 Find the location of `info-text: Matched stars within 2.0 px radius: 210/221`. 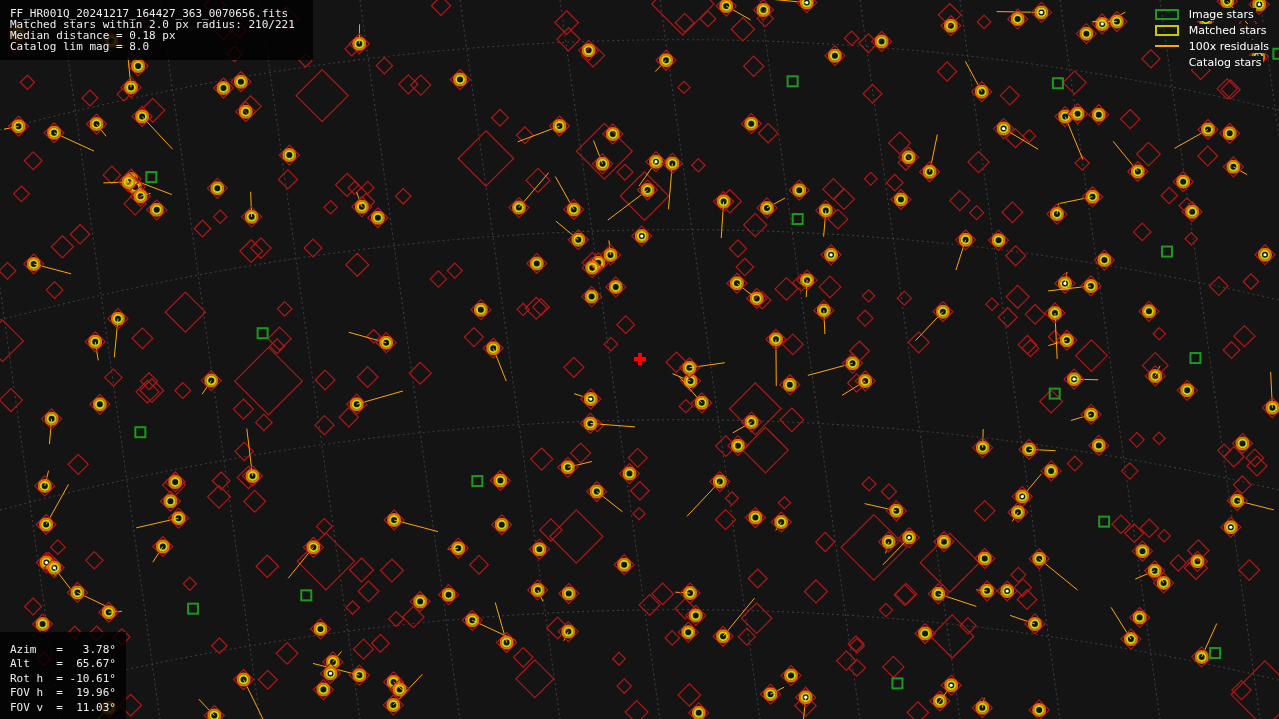

info-text: Matched stars within 2.0 px radius: 210/221 is located at coordinates (152, 24).